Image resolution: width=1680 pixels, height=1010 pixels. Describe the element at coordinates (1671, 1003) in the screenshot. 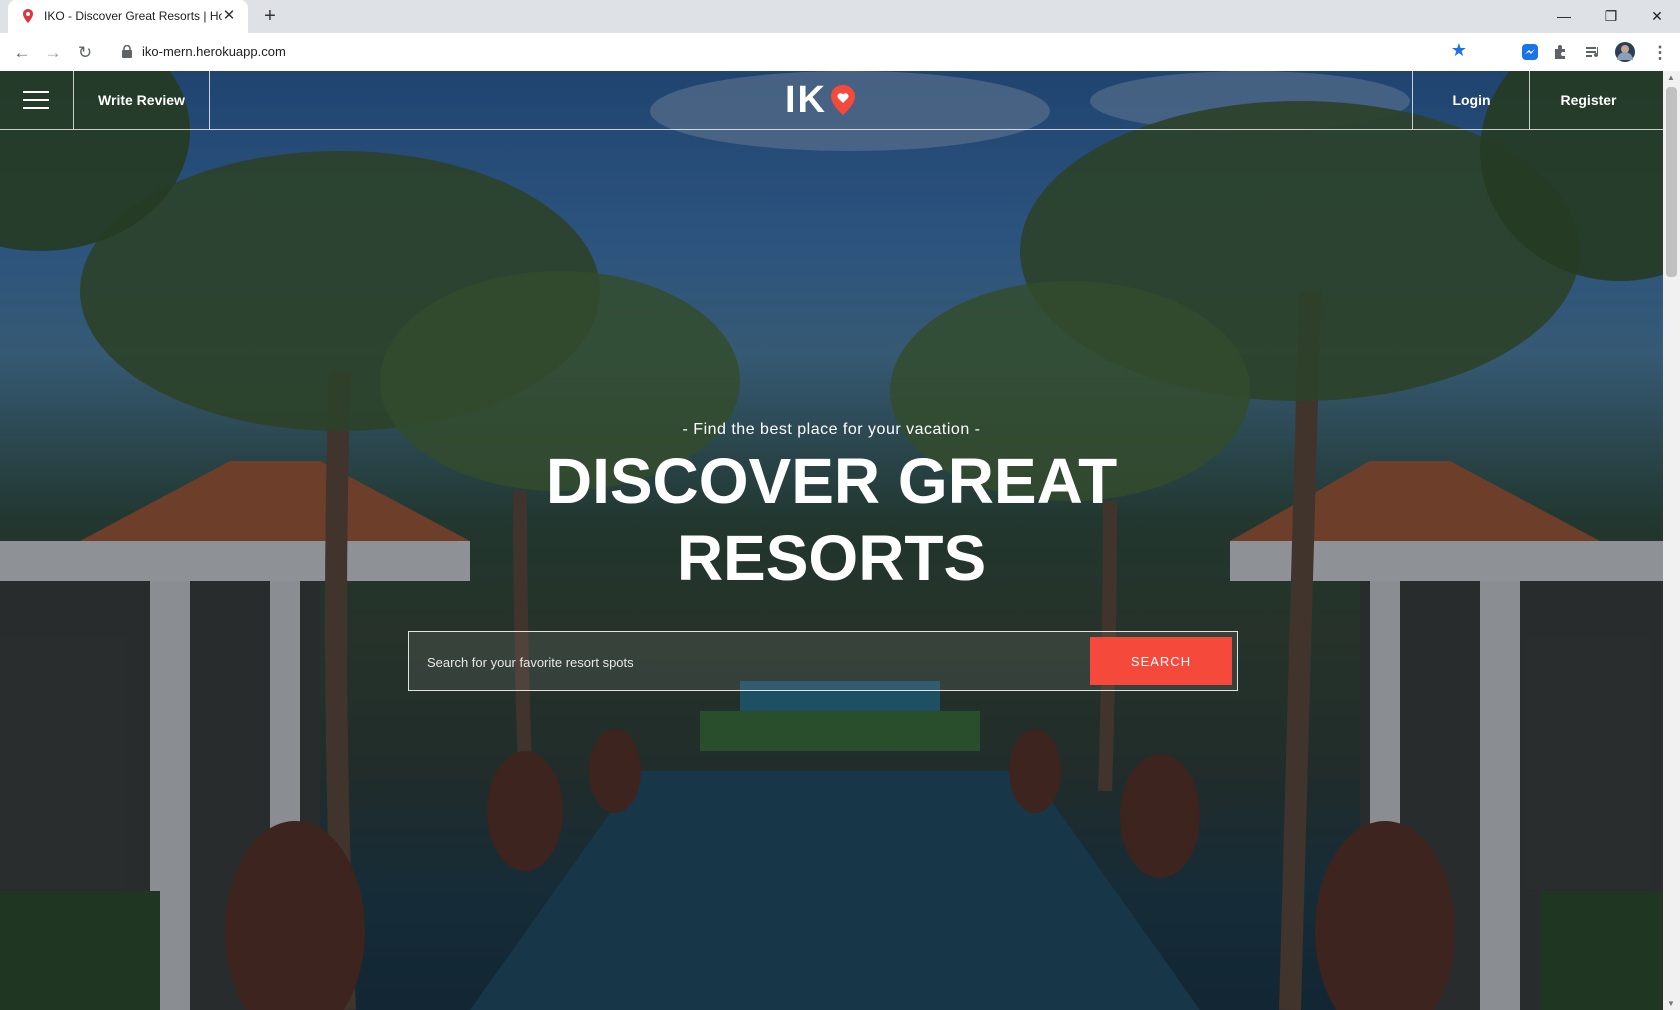

I see `scroll-down-icon: ▼` at that location.